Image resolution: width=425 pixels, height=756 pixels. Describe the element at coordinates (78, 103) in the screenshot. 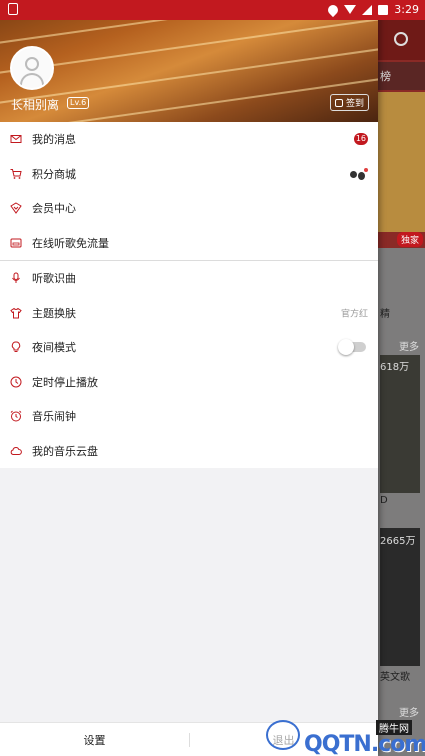

I see `level-badge: Lv.6` at that location.